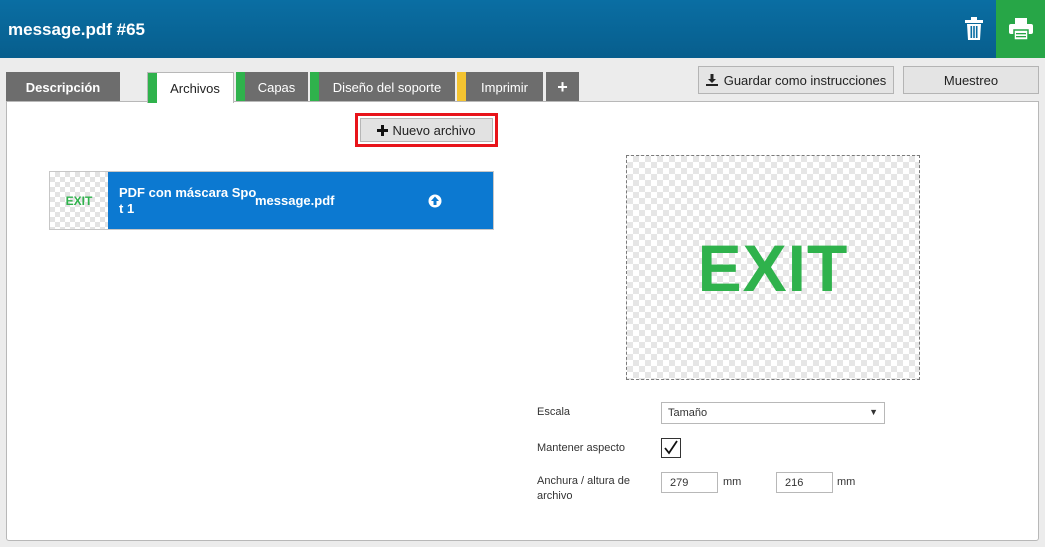  Describe the element at coordinates (504, 87) in the screenshot. I see `tab-label: Imprimir` at that location.